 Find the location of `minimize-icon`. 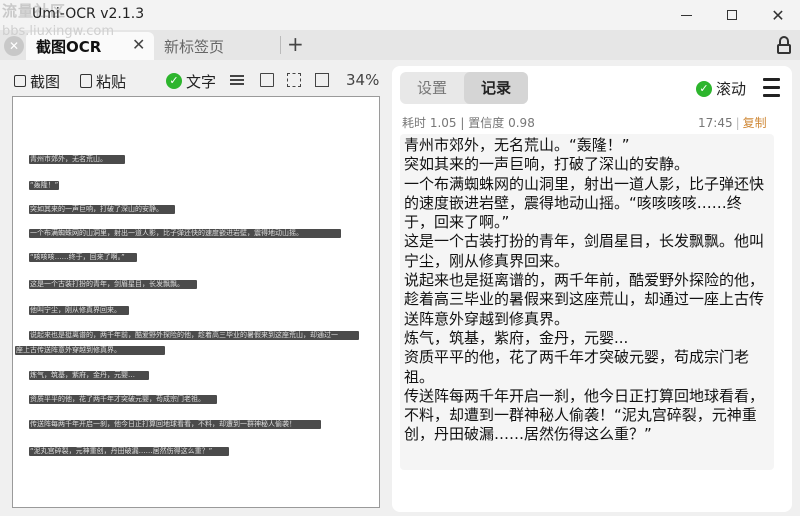

minimize-icon is located at coordinates (686, 15).